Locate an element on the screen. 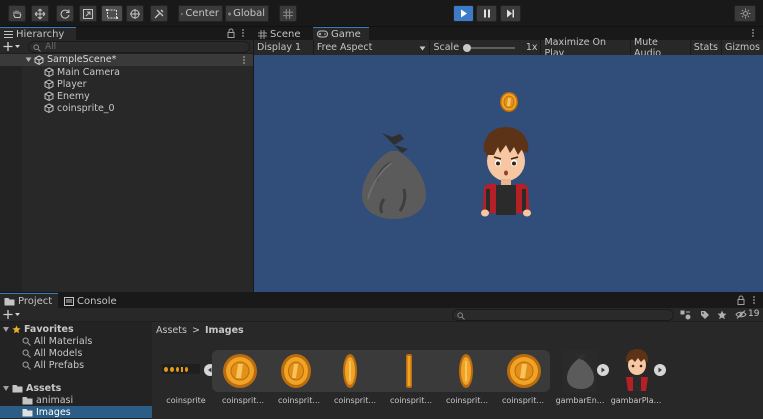 Image resolution: width=763 pixels, height=419 pixels. hierarchy-toolbar: All is located at coordinates (126, 47).